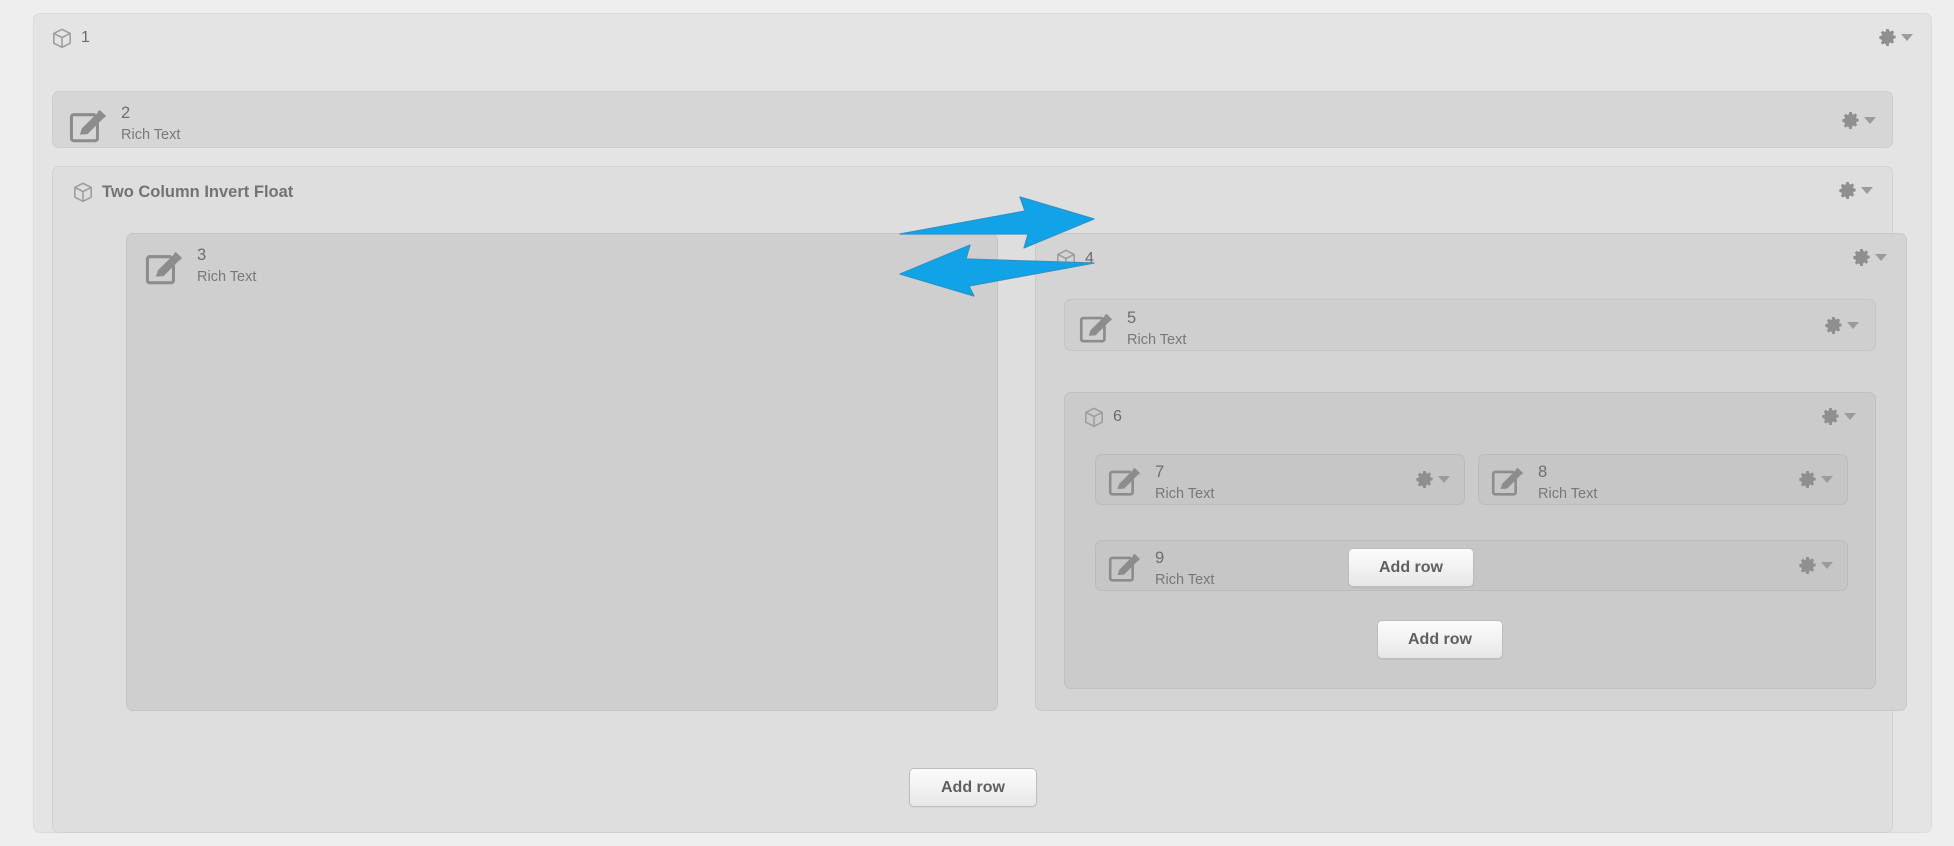 Image resolution: width=1954 pixels, height=846 pixels. I want to click on block-6-settings-menu, so click(1838, 416).